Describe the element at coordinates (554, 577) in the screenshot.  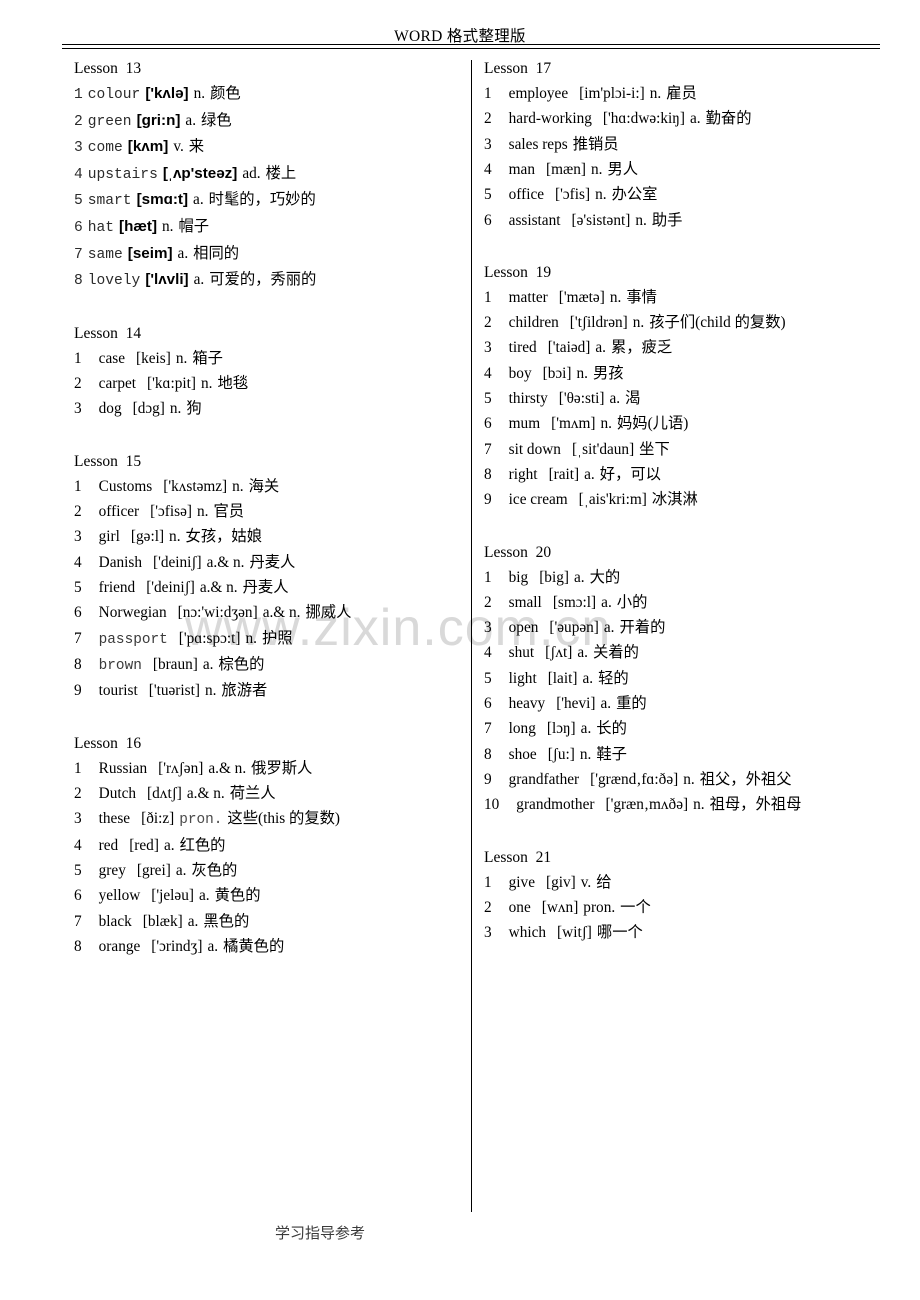
I see `entry-pronunciation: [big]` at that location.